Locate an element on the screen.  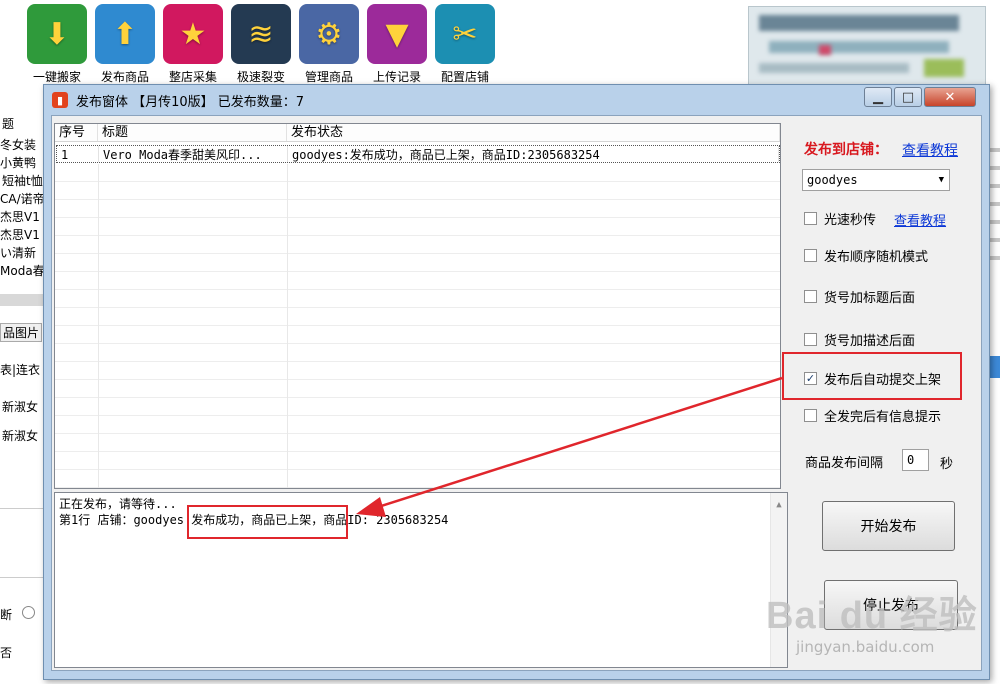
watermark-url: jingyan.baidu.com is located at coordinates (865, 647).